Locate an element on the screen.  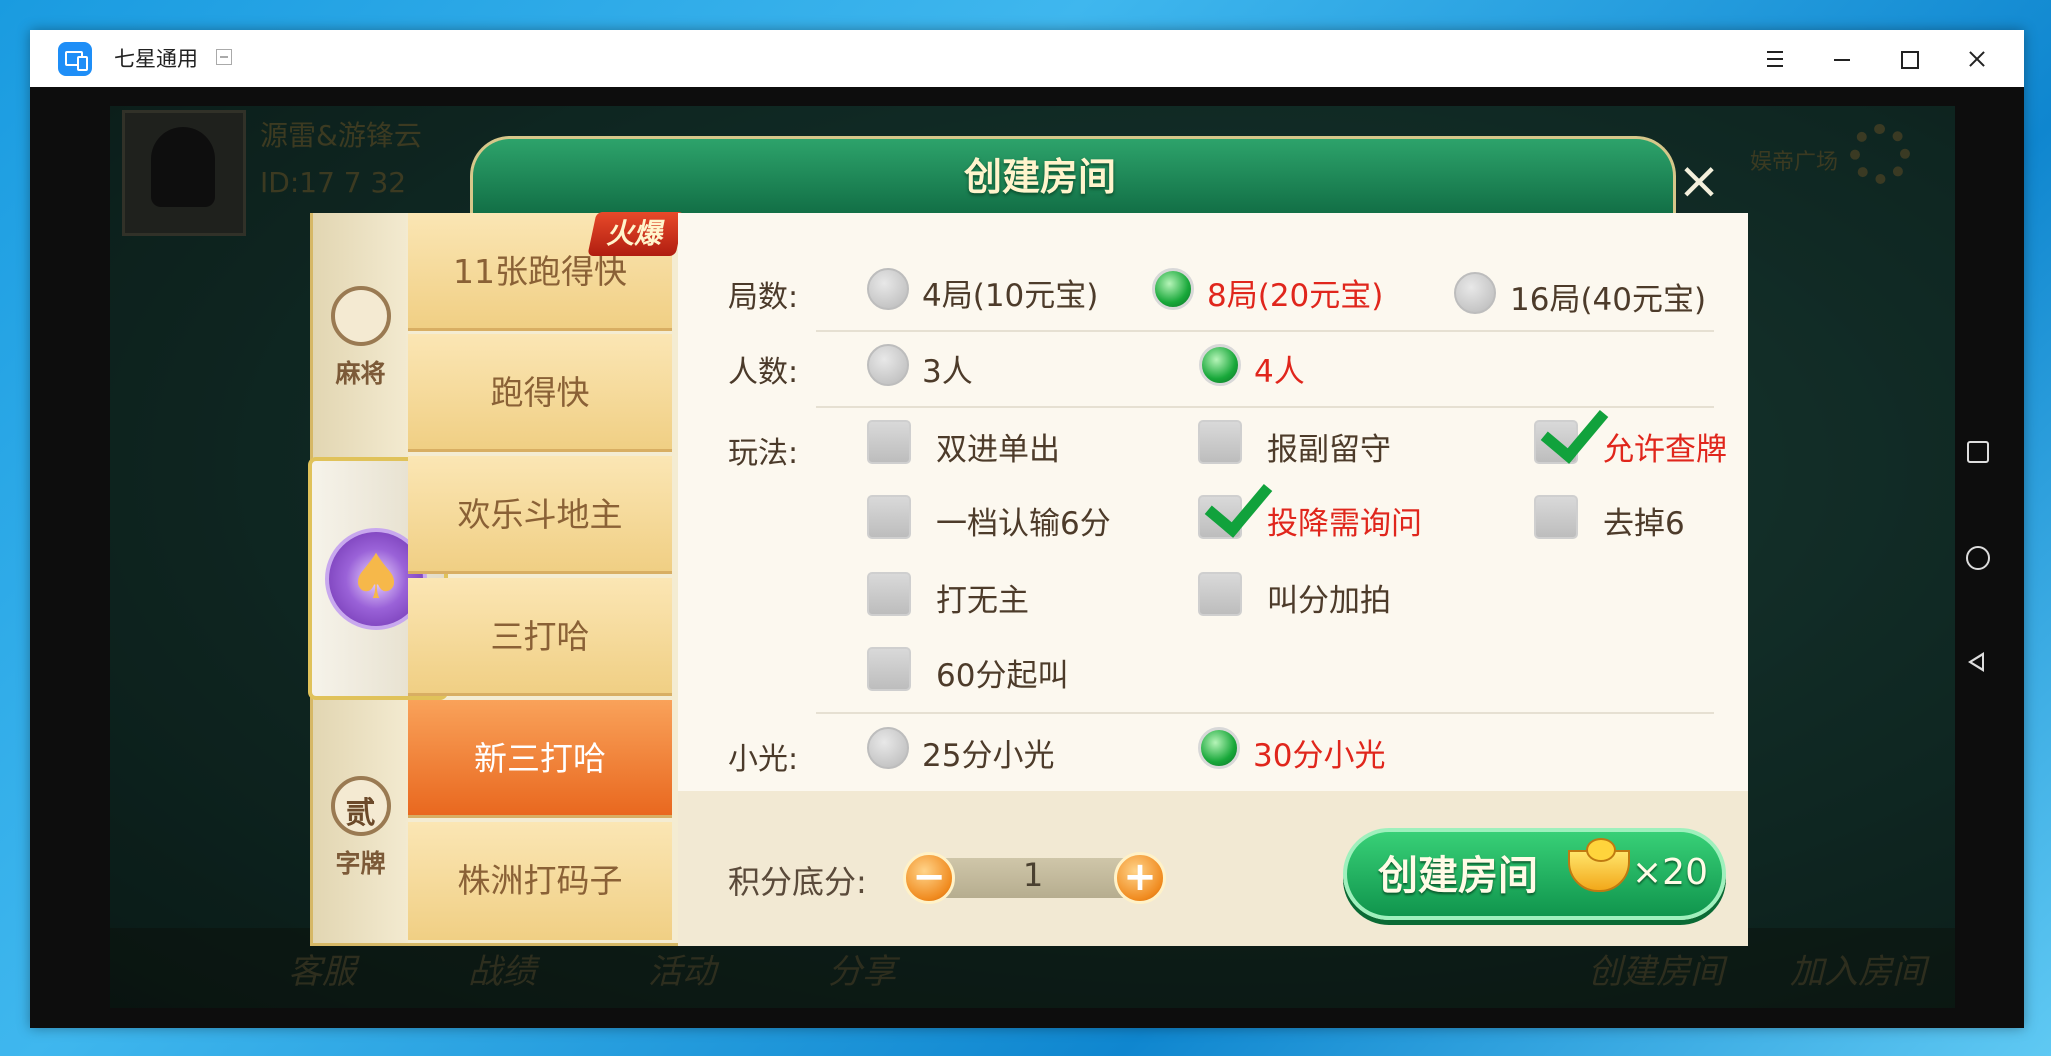
players-label: 人数: is located at coordinates (763, 372).